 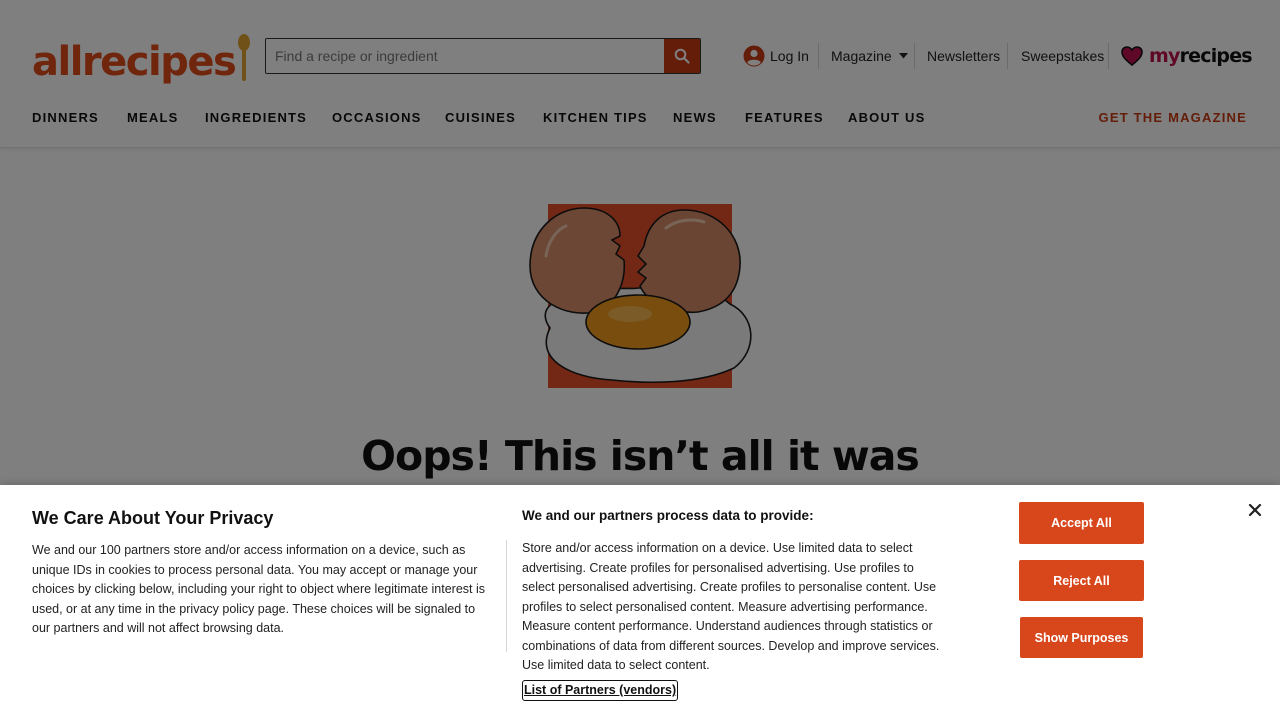 I want to click on close-button, so click(x=1255, y=510).